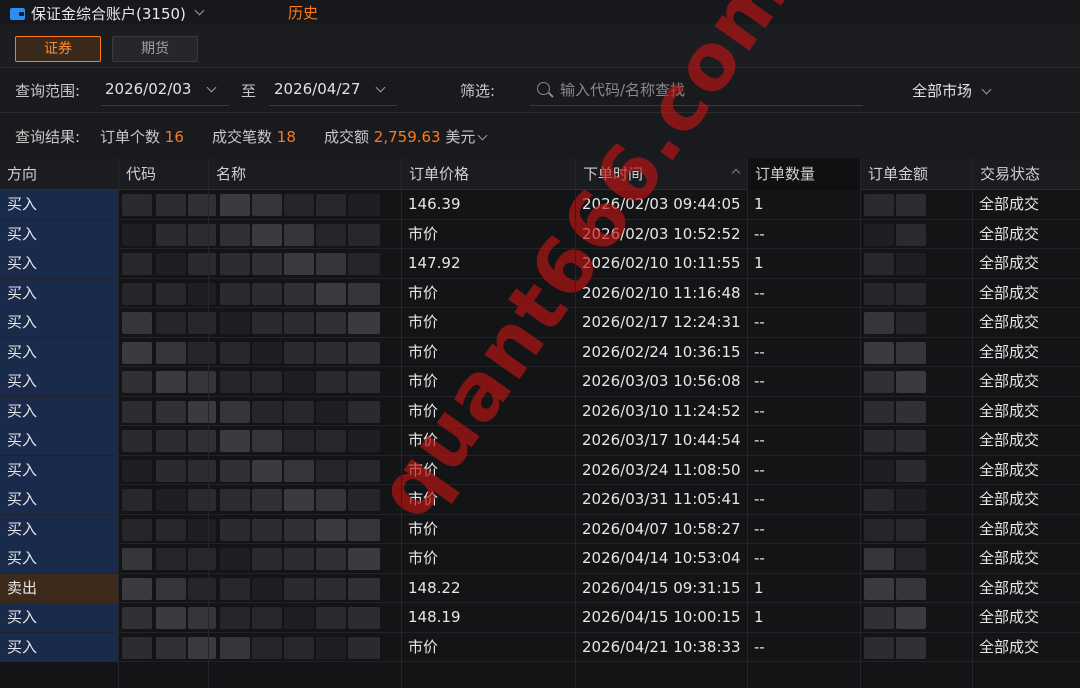 The width and height of the screenshot is (1080, 688). Describe the element at coordinates (165, 91) in the screenshot. I see `start-date-picker: 2026/02/03` at that location.